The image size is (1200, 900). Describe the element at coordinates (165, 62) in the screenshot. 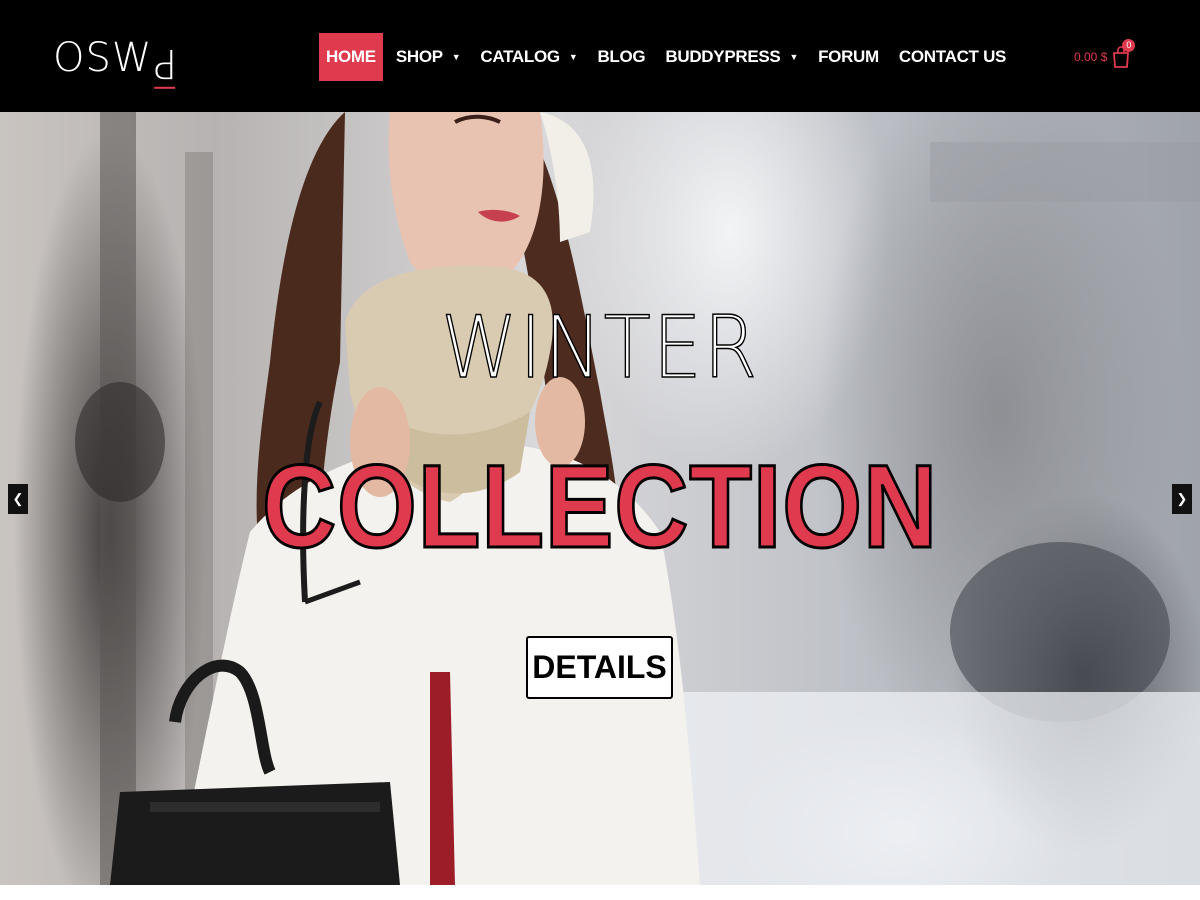

I see `logo-accent: P` at that location.